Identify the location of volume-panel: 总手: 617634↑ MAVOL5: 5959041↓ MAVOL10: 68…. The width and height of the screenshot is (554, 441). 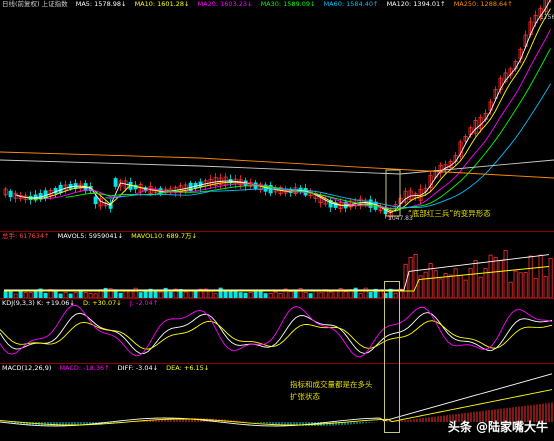
(277, 265).